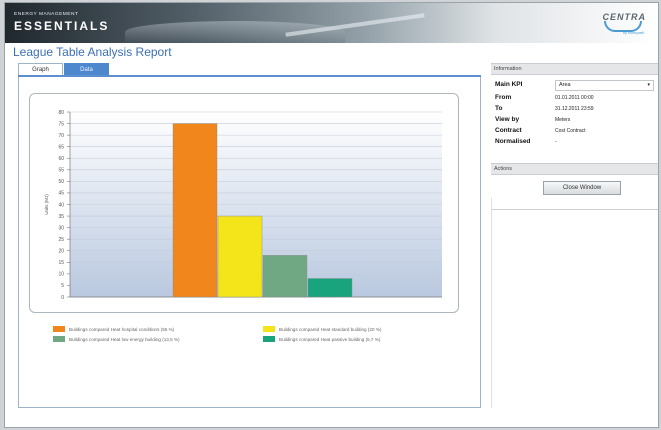  What do you see at coordinates (61, 263) in the screenshot?
I see `y-tick-label: 15` at bounding box center [61, 263].